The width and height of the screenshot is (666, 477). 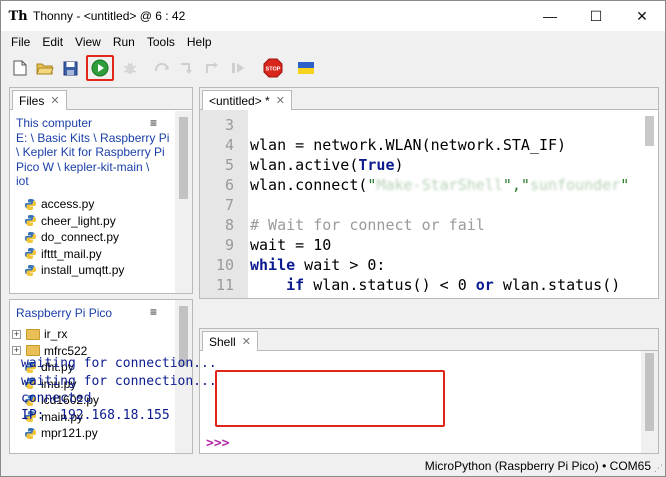 I want to click on editor-scrollbar, so click(x=649, y=204).